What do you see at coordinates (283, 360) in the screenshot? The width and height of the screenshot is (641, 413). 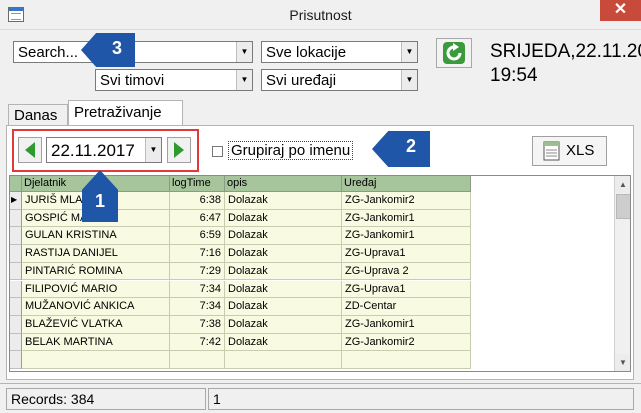 I see `cell-opis` at bounding box center [283, 360].